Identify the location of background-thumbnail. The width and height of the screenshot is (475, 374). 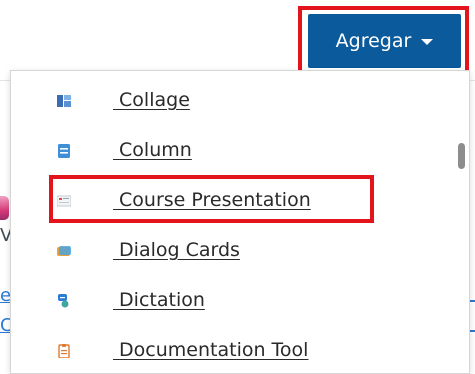
(4, 208).